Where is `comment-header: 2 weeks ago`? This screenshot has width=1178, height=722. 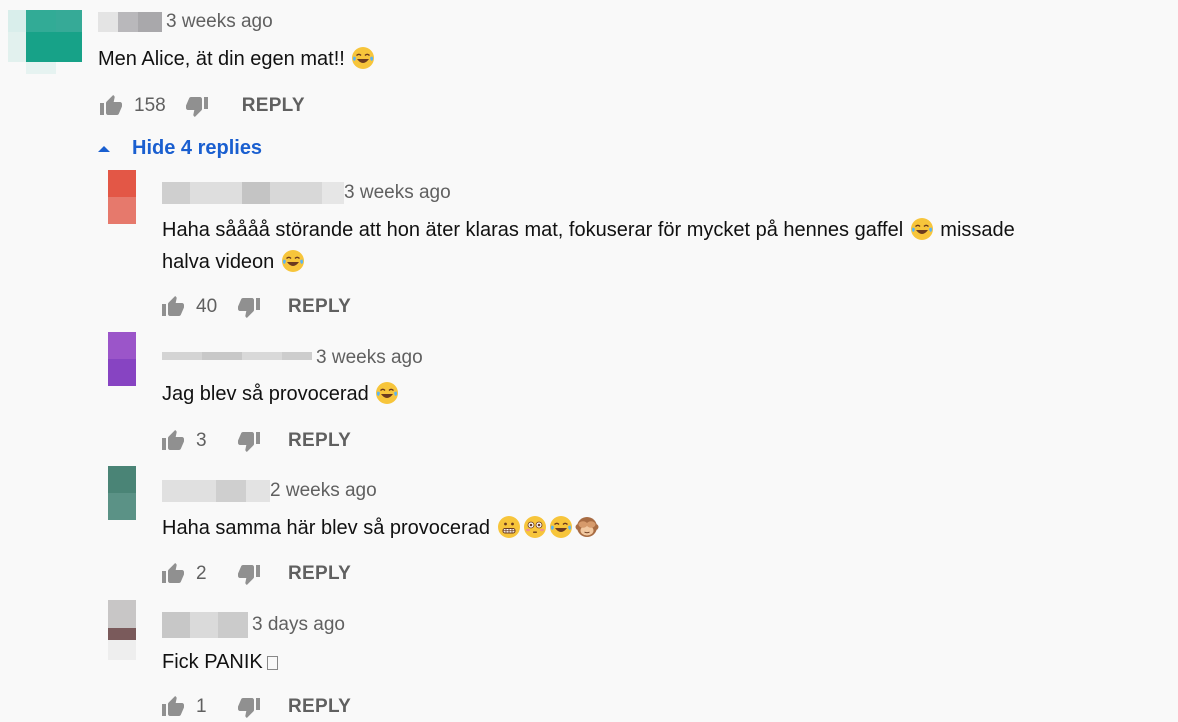 comment-header: 2 weeks ago is located at coordinates (269, 491).